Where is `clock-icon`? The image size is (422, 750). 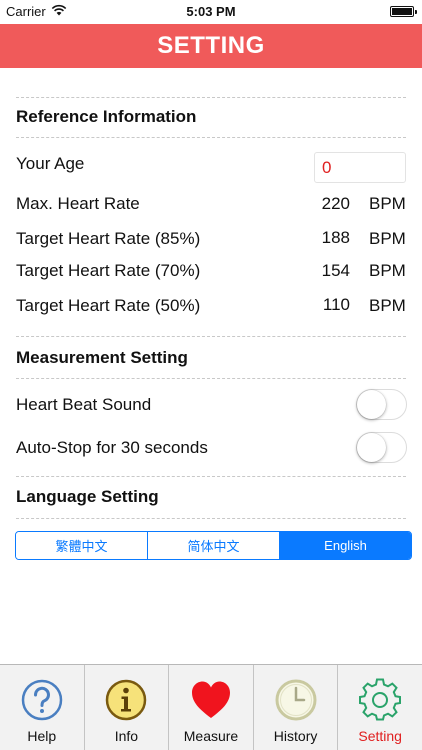
clock-icon is located at coordinates (296, 700).